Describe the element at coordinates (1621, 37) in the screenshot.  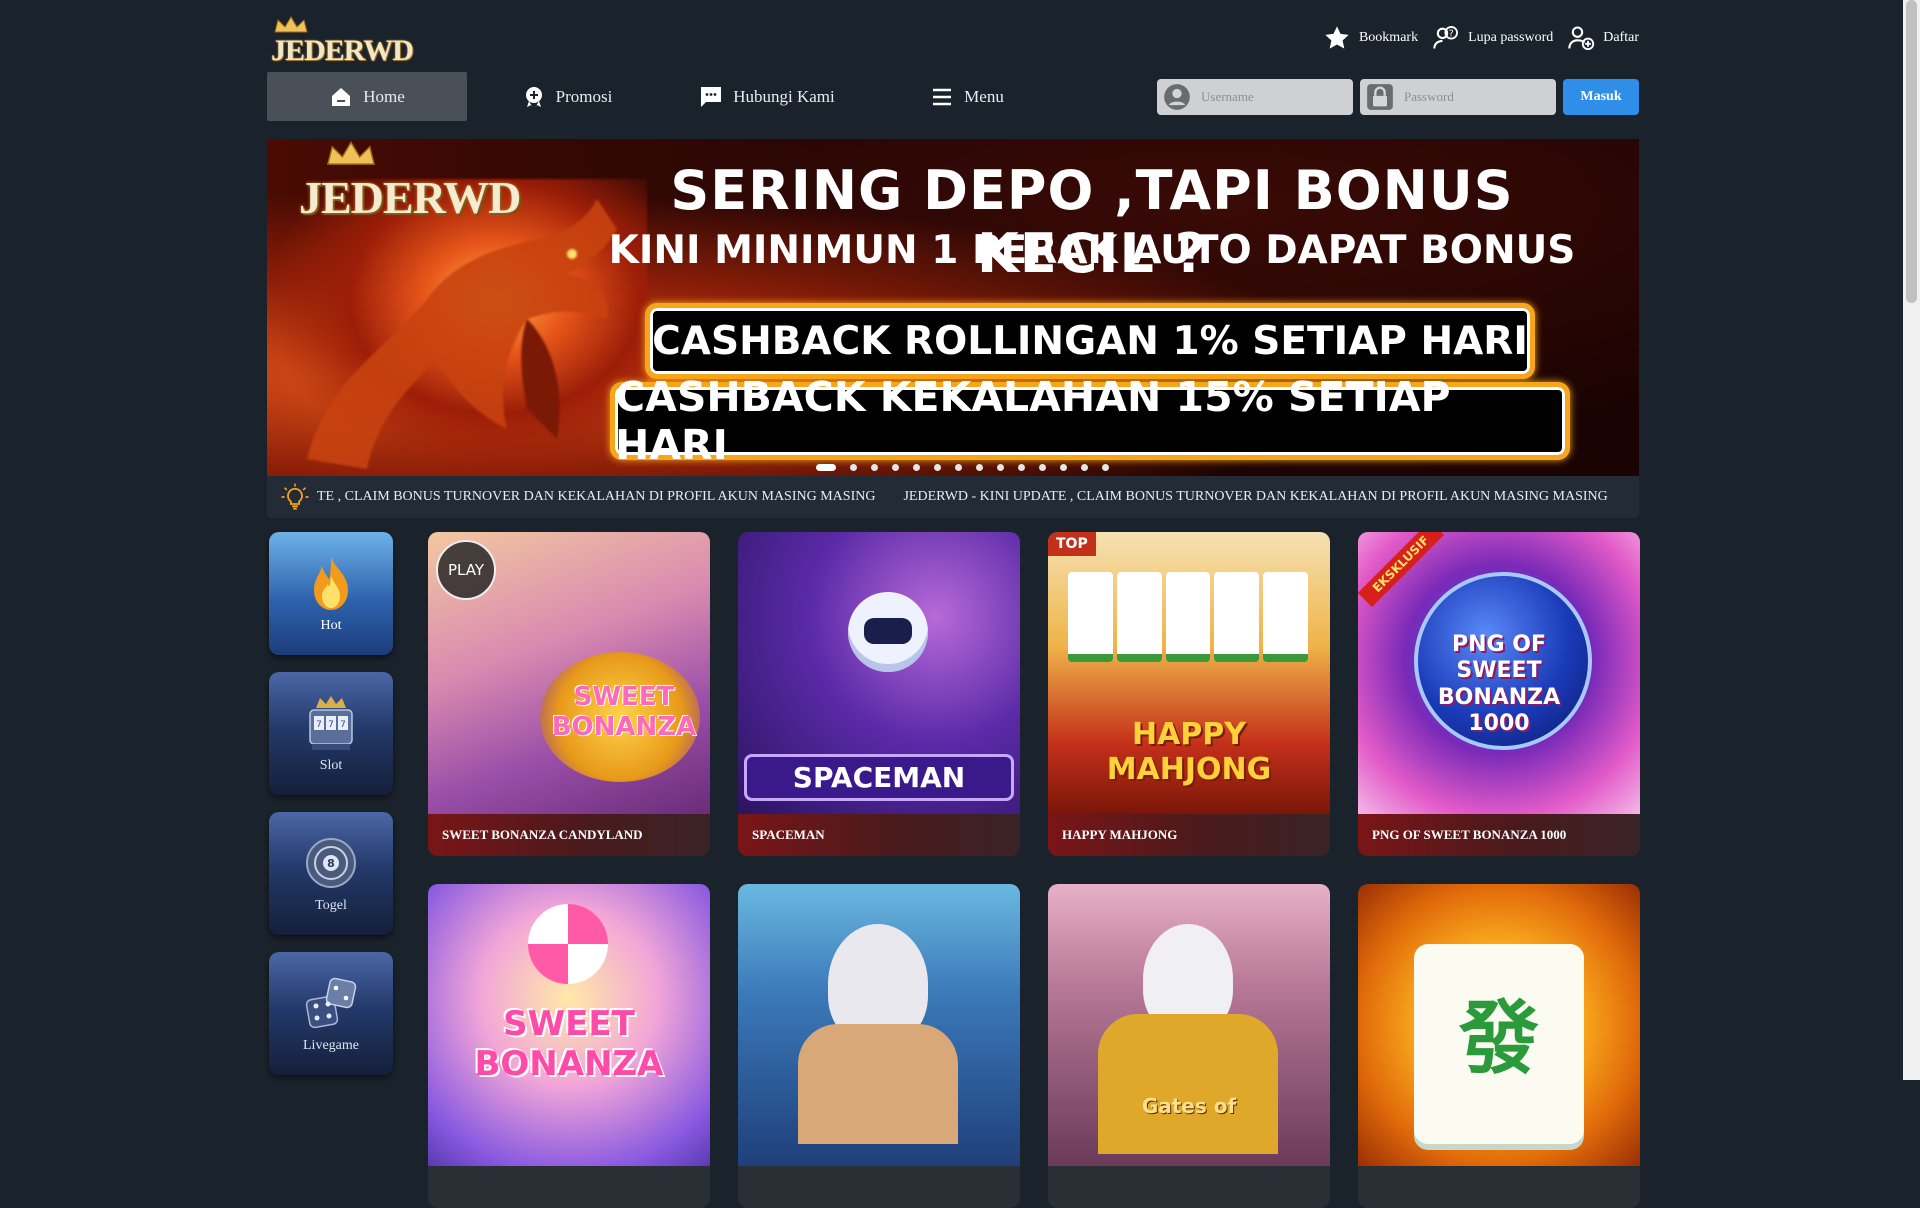
I see `register-label: Daftar` at that location.